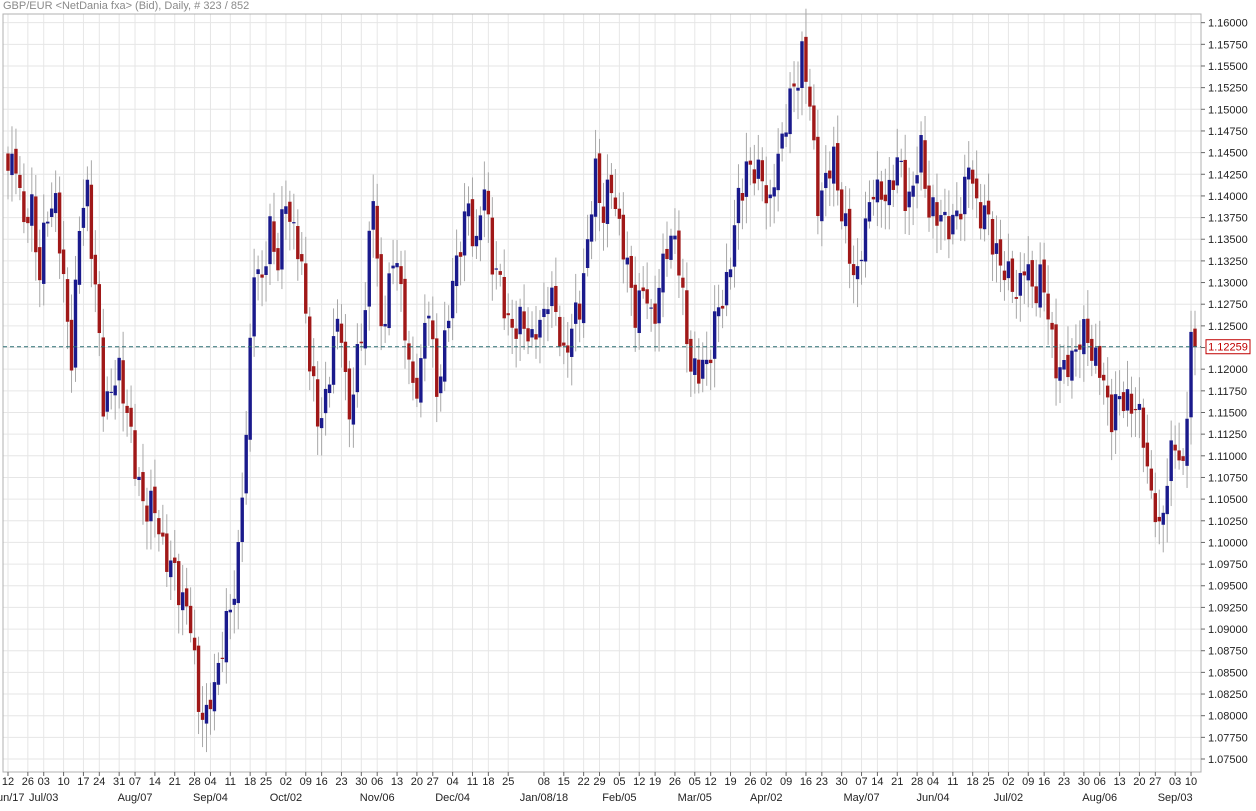 Image resolution: width=1256 pixels, height=811 pixels. Describe the element at coordinates (1228, 695) in the screenshot. I see `y-tick-label: 1.08250` at that location.